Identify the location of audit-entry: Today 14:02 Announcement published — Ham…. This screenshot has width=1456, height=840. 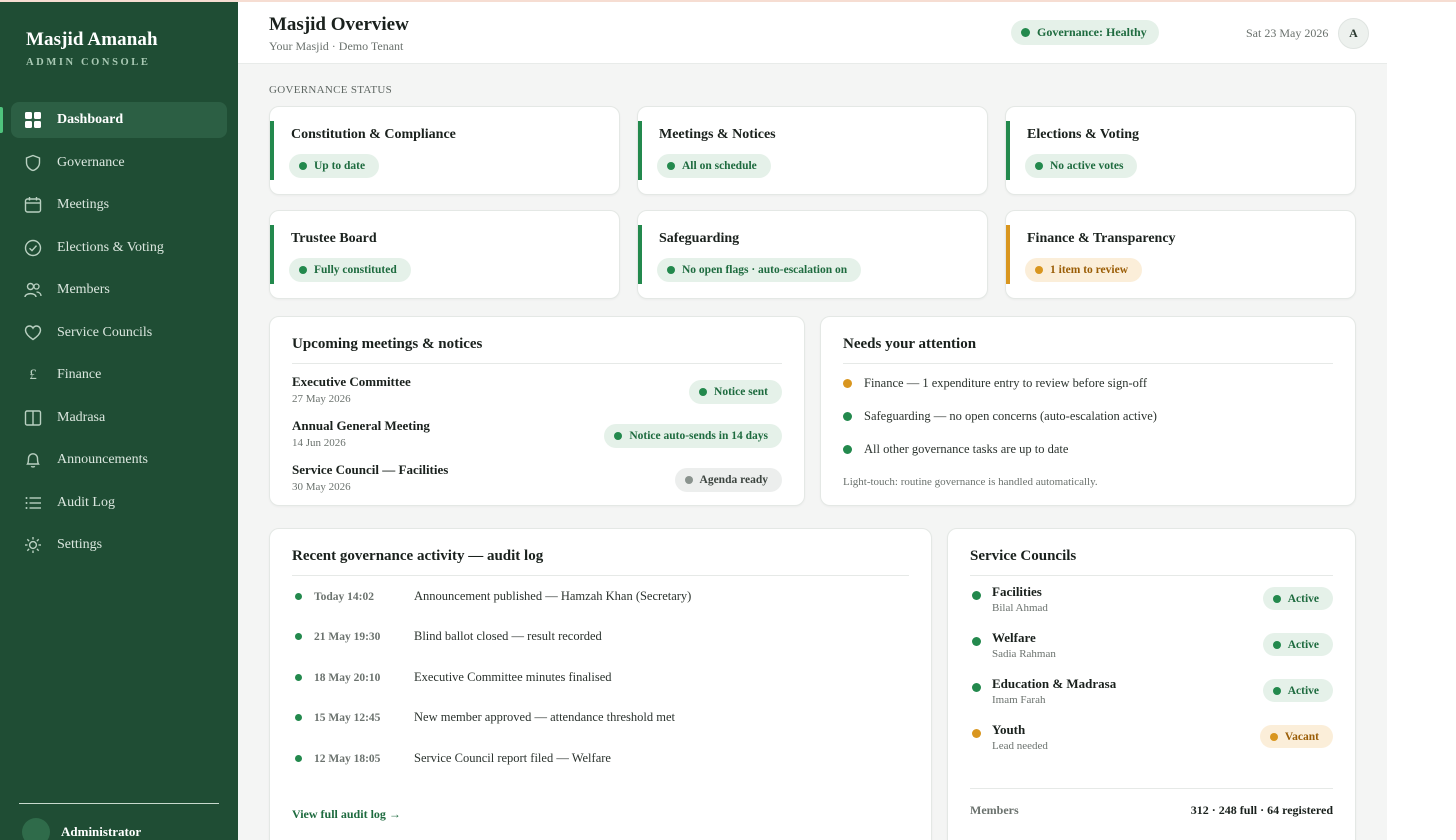
(491, 596).